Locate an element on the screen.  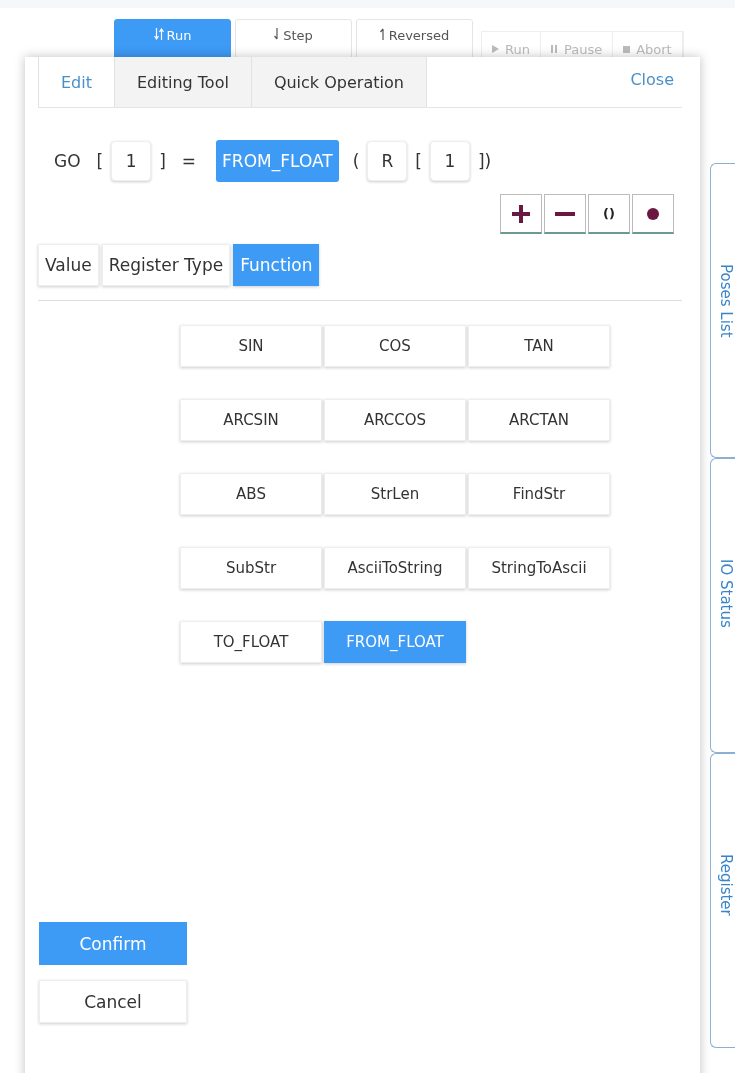
expression-text: = is located at coordinates (189, 161).